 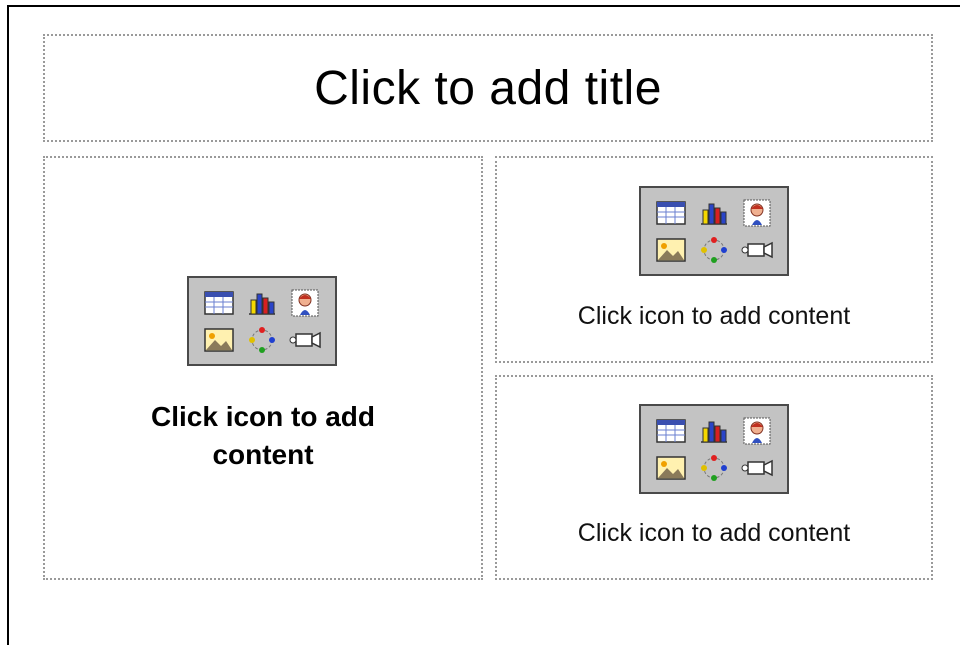 I want to click on content-placeholder-right-top: Click icon to add content, so click(x=714, y=259).